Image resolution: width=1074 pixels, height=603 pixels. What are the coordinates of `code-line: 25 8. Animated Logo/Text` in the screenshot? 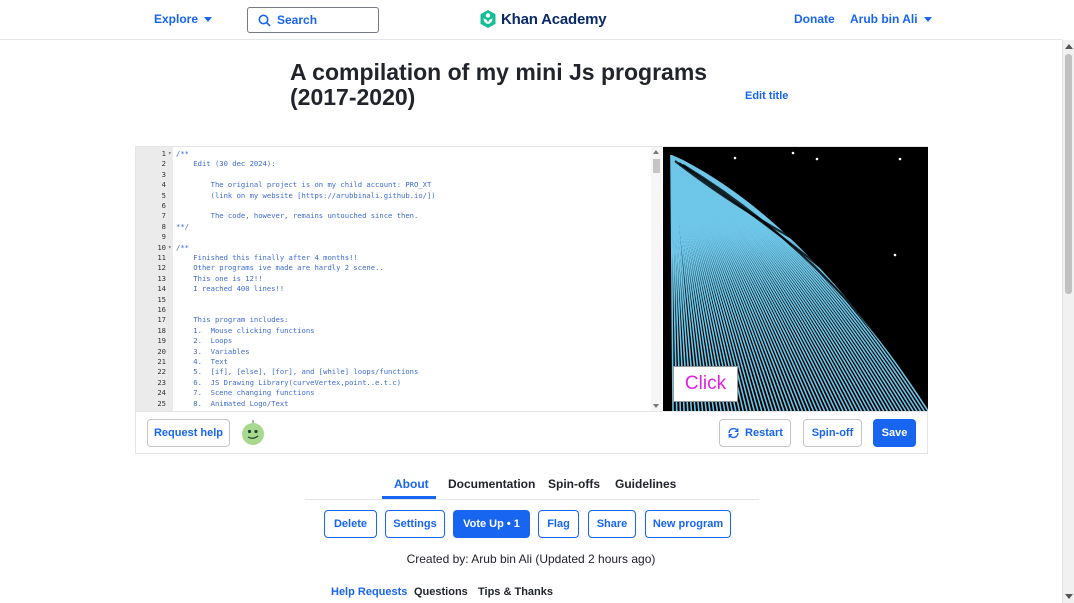 It's located at (396, 404).